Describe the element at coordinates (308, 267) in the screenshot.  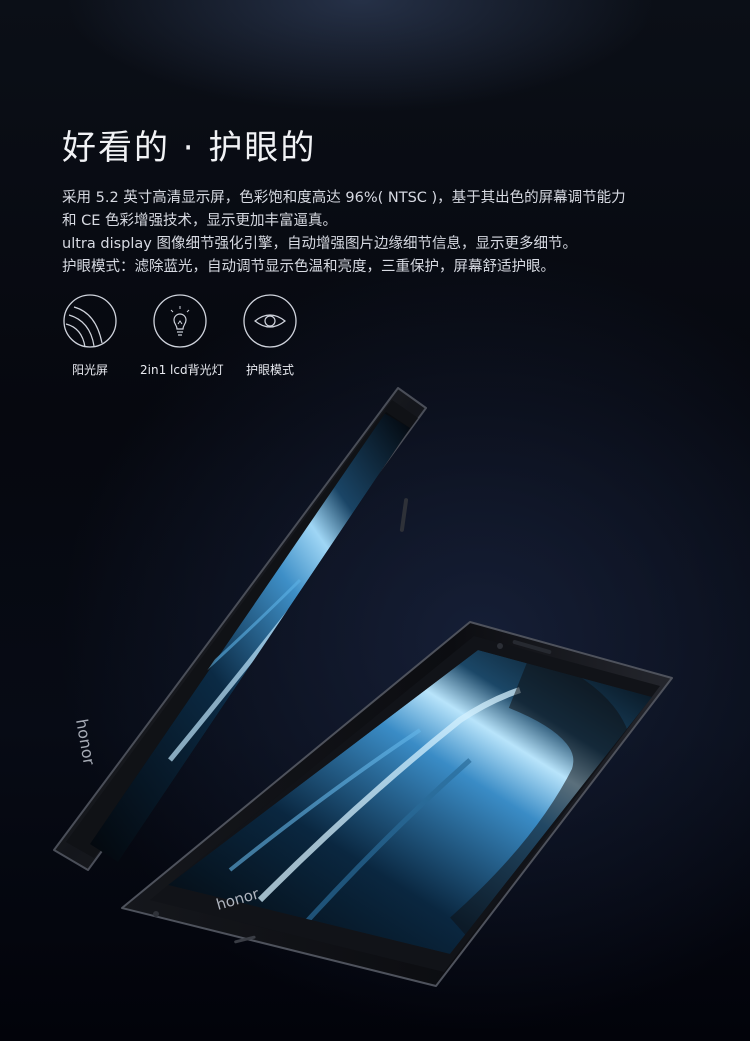
I see `description-line: 护眼模式：滤除蓝光，自动调节显示色温和亮度，三重保护，屏幕舒适护眼。` at that location.